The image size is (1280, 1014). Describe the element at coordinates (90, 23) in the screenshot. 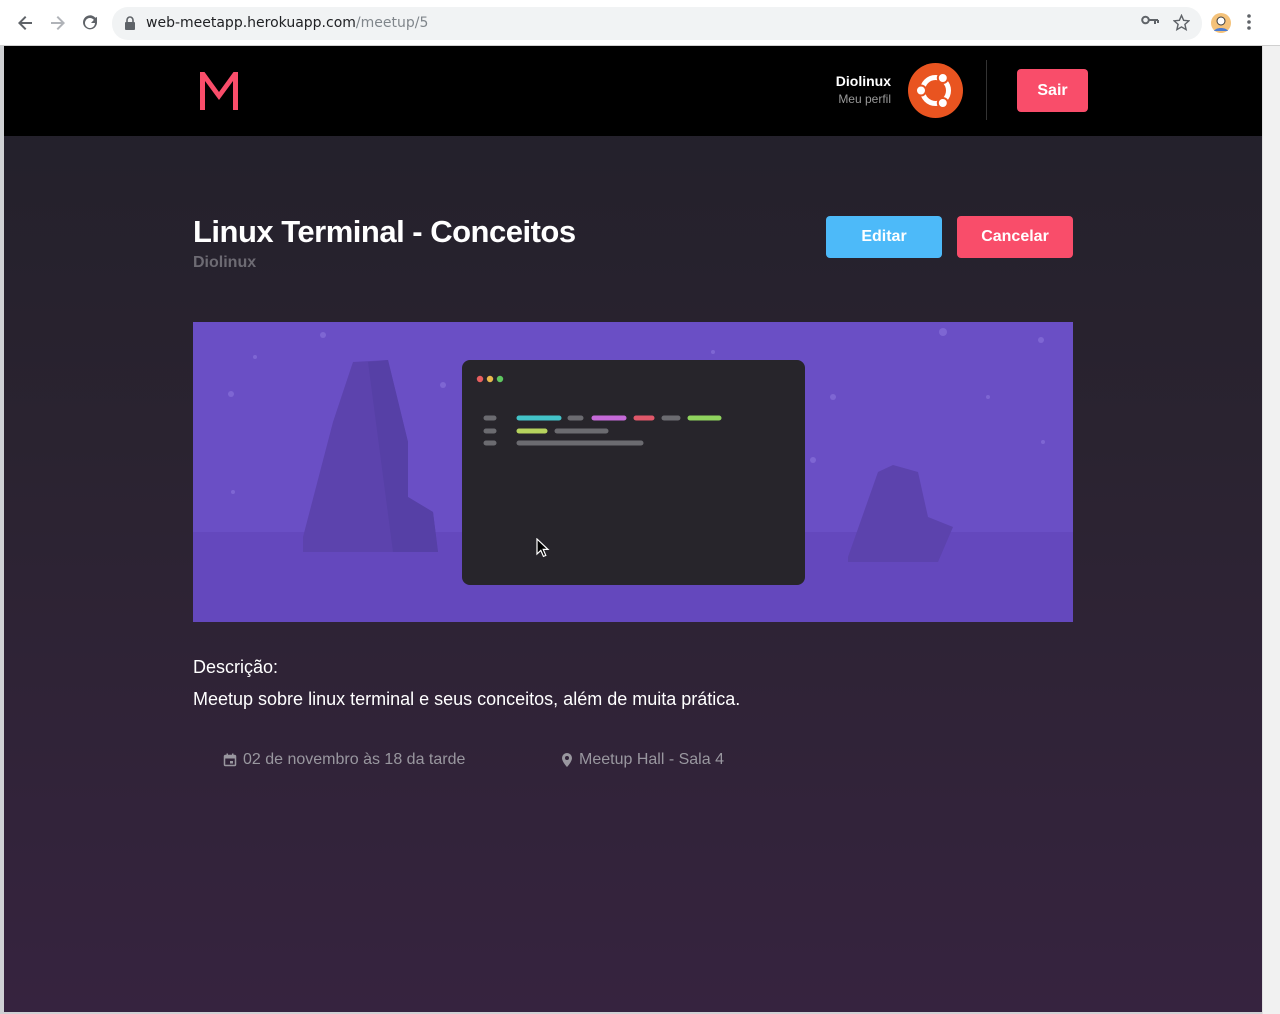

I see `reload-icon` at that location.